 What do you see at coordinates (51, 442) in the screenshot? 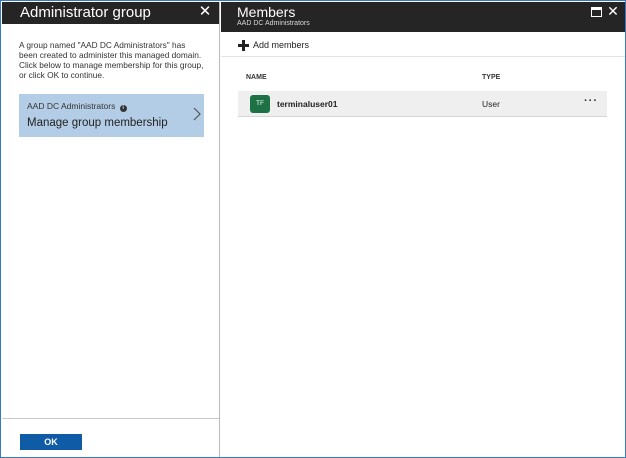
I see `ok-button: OK` at bounding box center [51, 442].